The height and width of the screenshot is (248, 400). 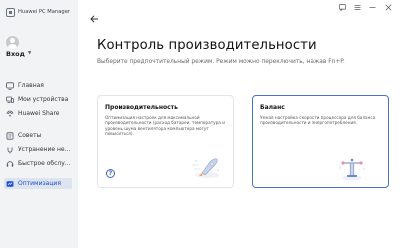 I want to click on login-label: Вход, so click(x=15, y=54).